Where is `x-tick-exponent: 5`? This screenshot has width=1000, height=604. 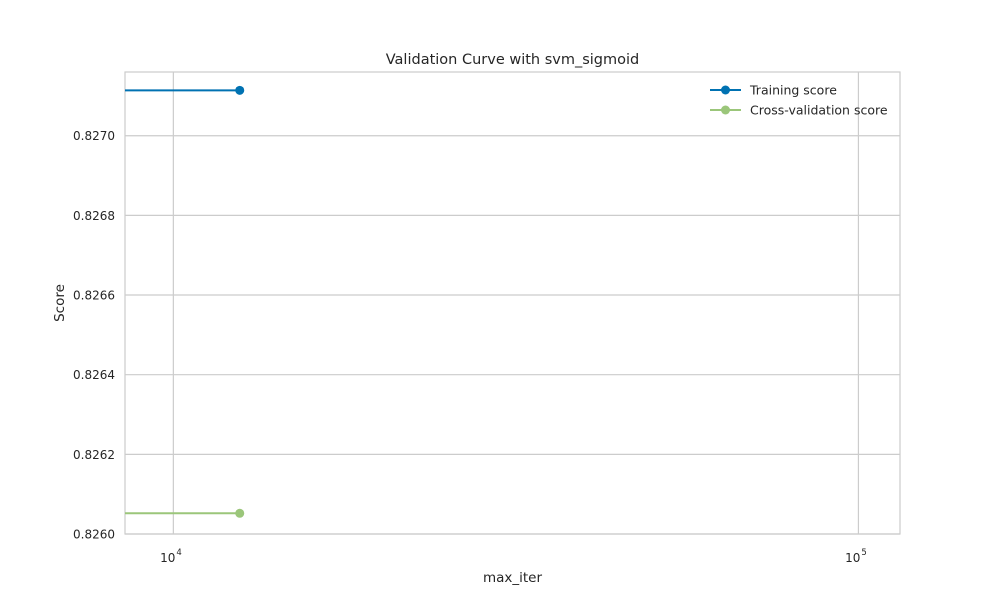 x-tick-exponent: 5 is located at coordinates (863, 553).